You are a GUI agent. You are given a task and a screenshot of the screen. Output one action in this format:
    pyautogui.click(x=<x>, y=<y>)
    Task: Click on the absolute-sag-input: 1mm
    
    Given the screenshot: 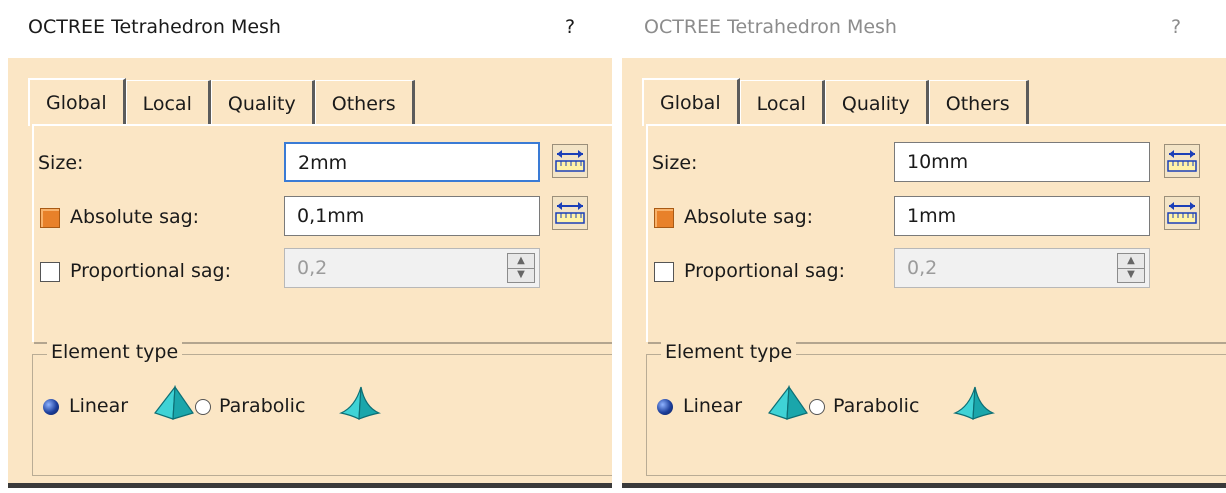 What is the action you would take?
    pyautogui.click(x=1022, y=216)
    